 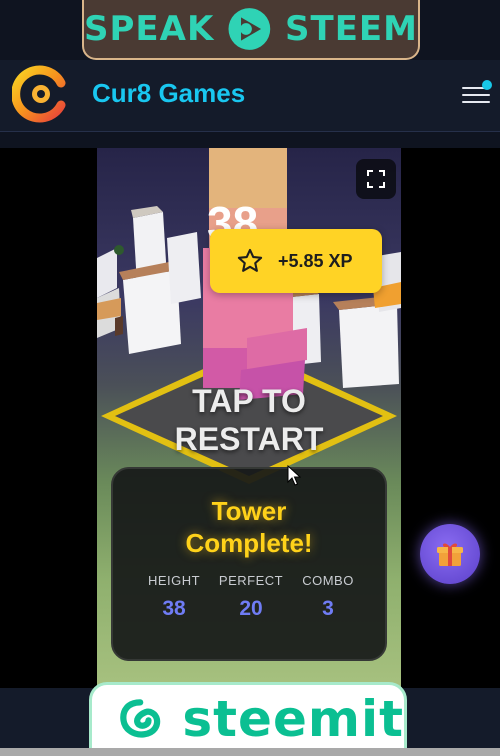 I want to click on tap-to-restart: TAP TO RESTART, so click(x=249, y=420).